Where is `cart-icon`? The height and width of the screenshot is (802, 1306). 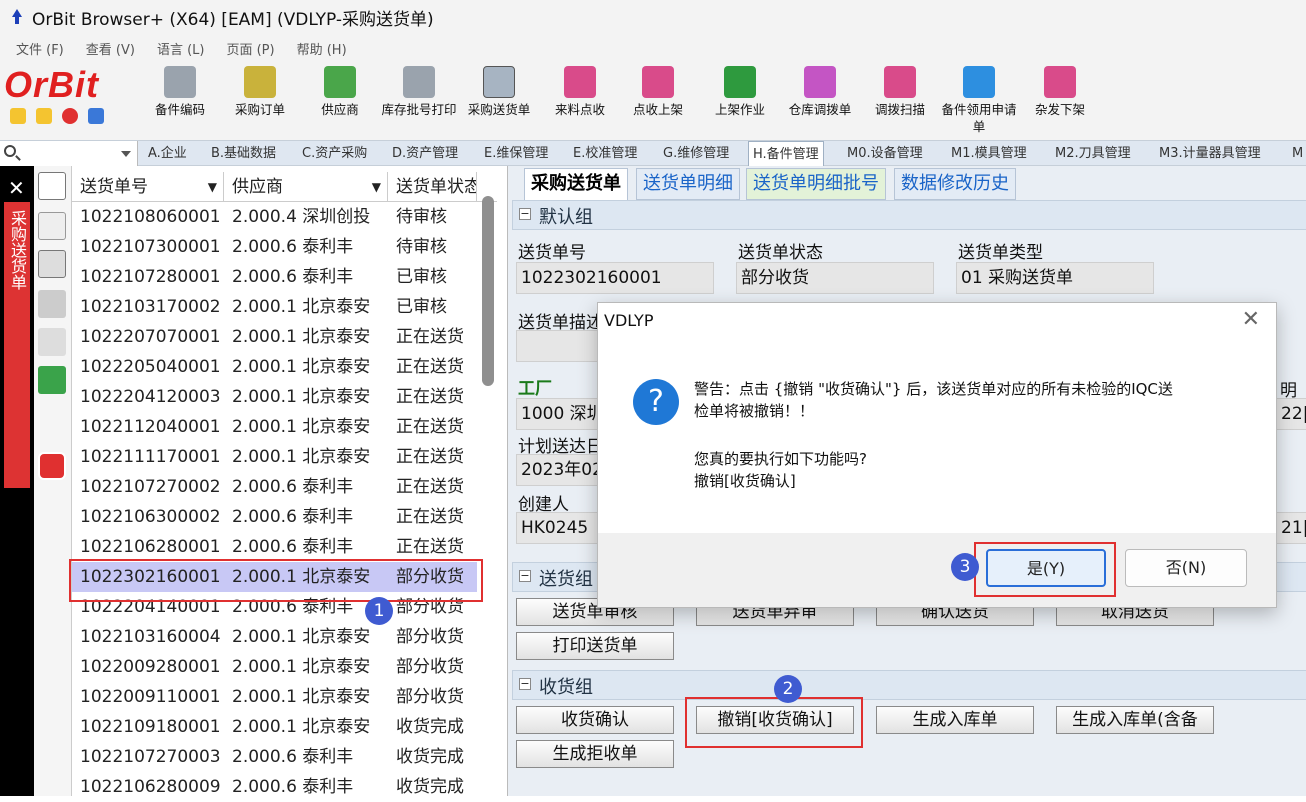 cart-icon is located at coordinates (260, 82).